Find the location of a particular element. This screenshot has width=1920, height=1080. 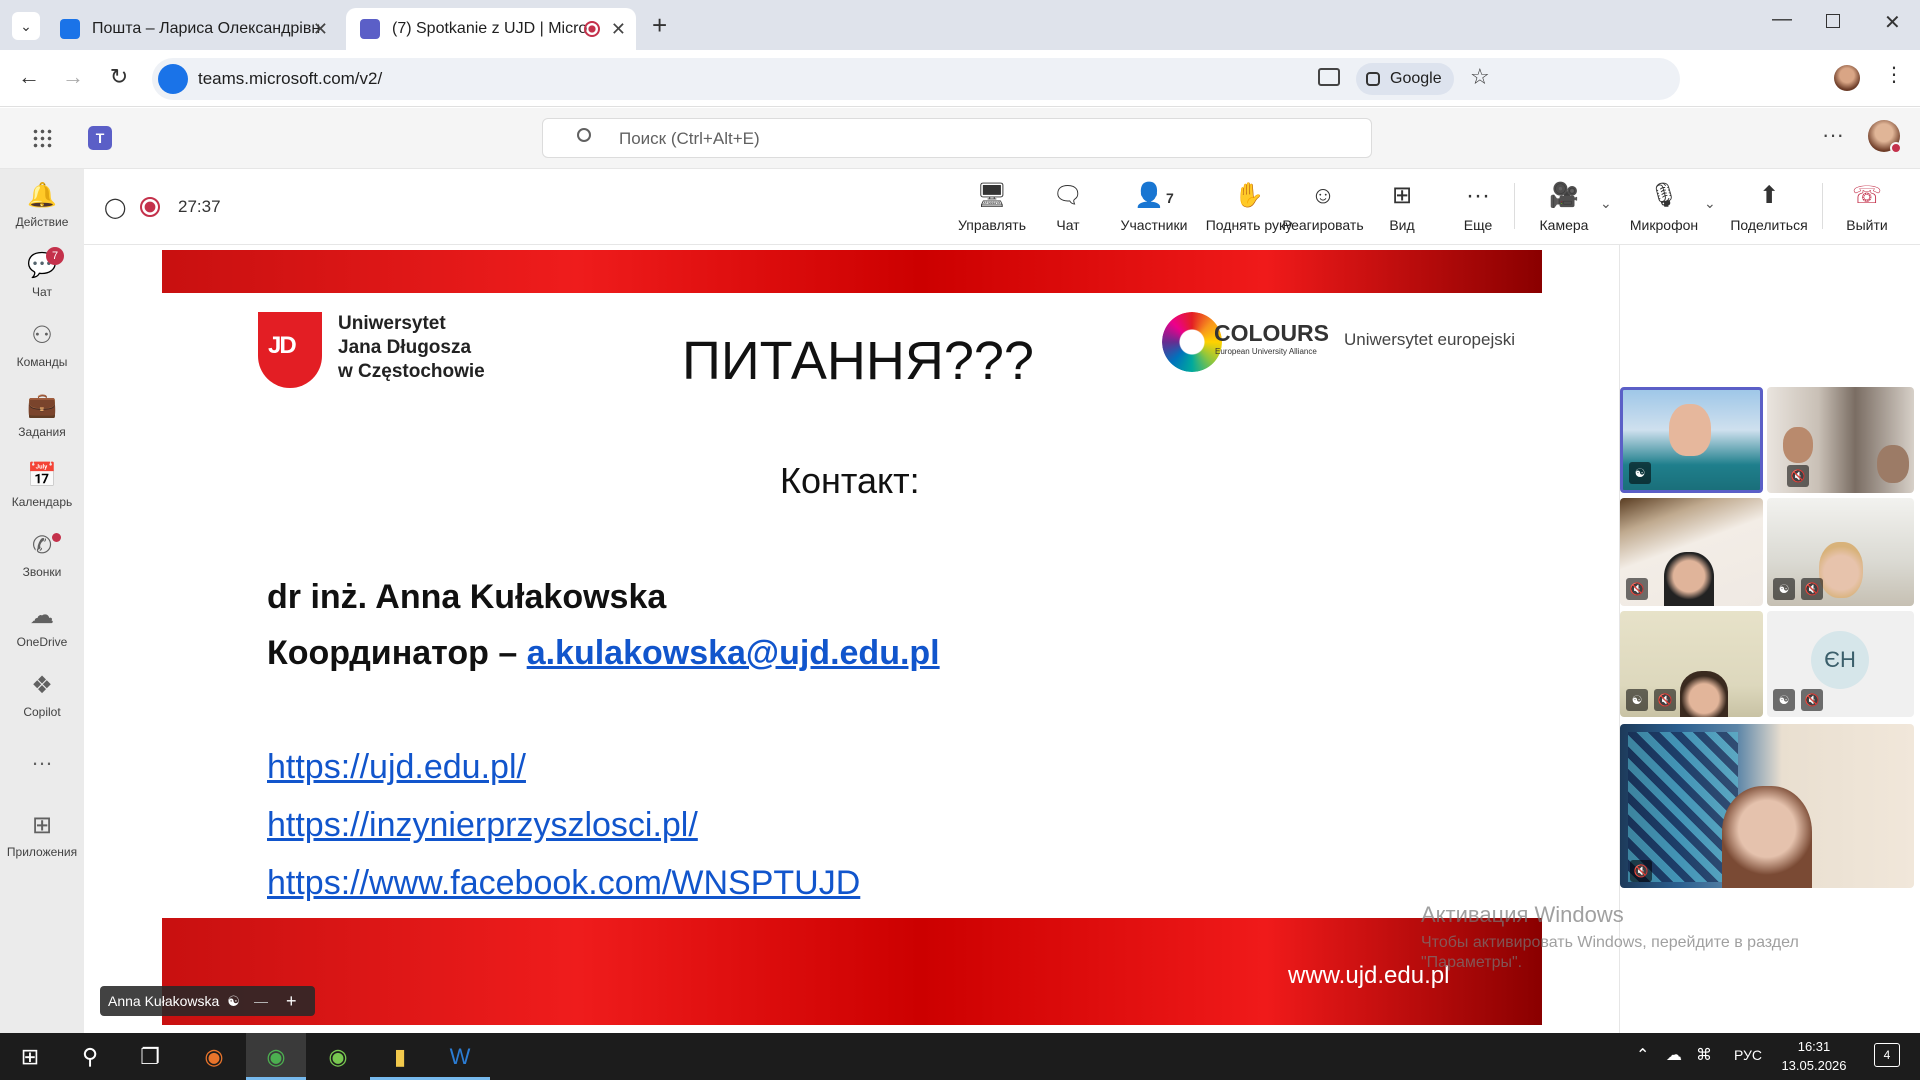

participant-face is located at coordinates (1893, 464).